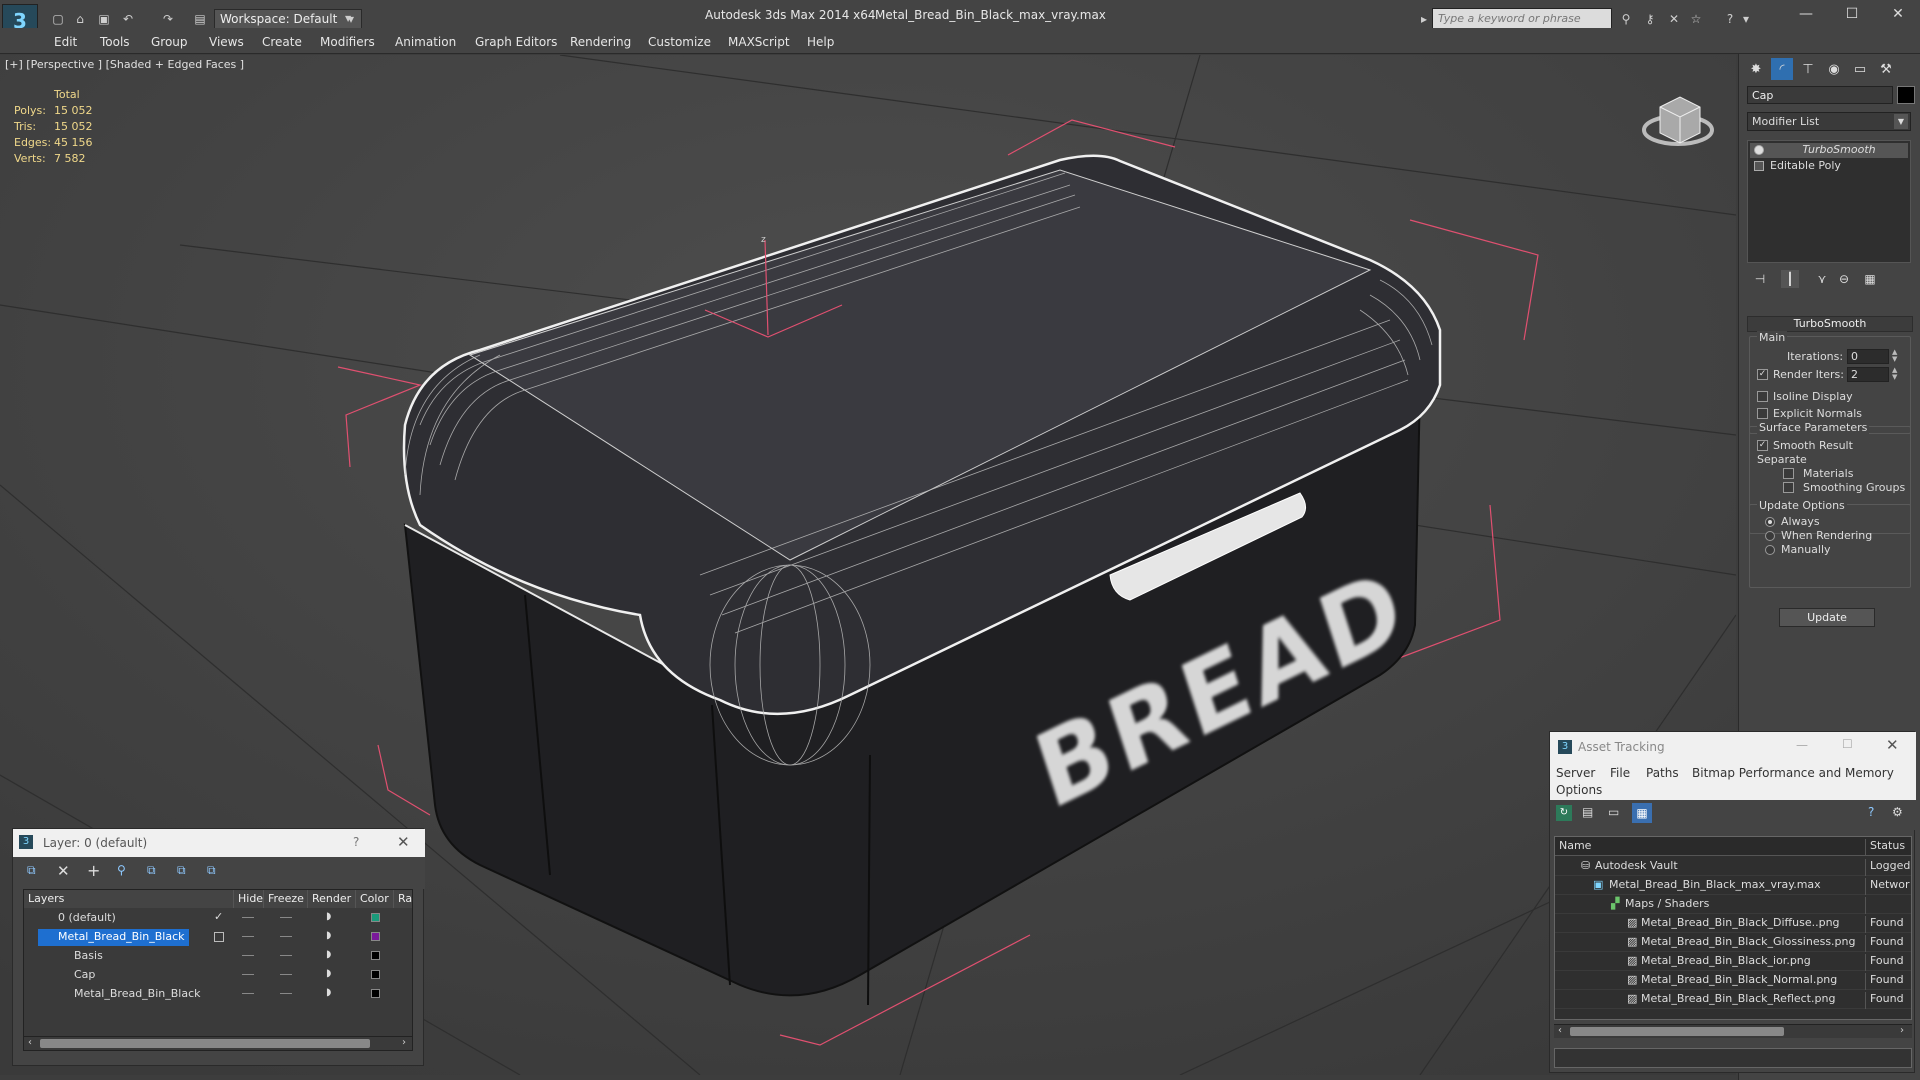 This screenshot has width=1920, height=1080. Describe the element at coordinates (76, 975) in the screenshot. I see `object-name: Cap` at that location.